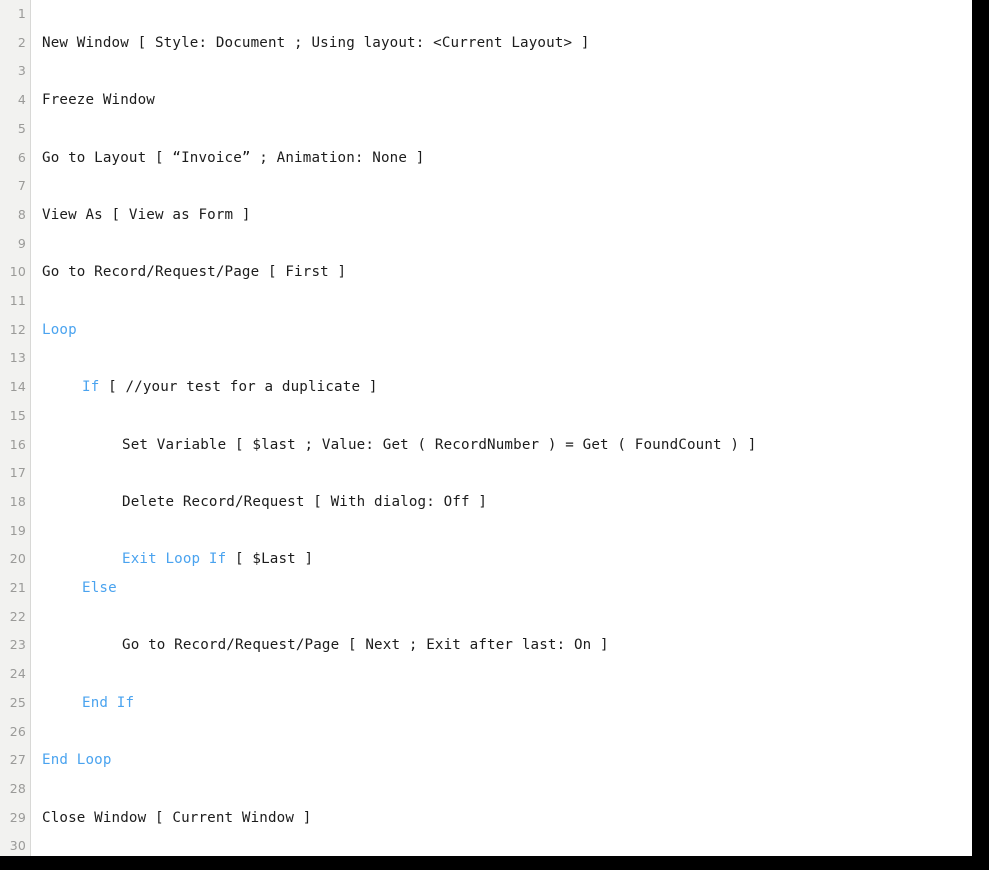 The height and width of the screenshot is (870, 989). What do you see at coordinates (243, 387) in the screenshot?
I see `script-parameters: [ //your test for a duplicate ]` at bounding box center [243, 387].